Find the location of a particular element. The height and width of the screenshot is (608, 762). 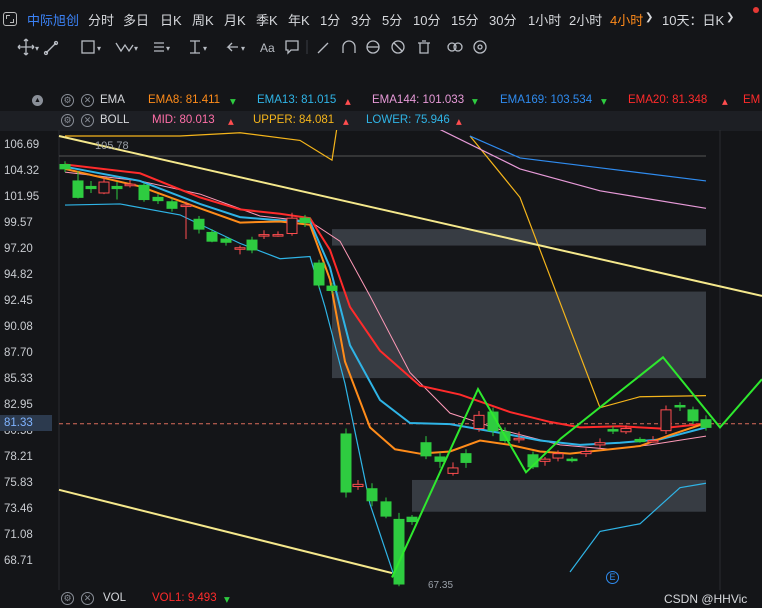

ruler-icon is located at coordinates (195, 47).